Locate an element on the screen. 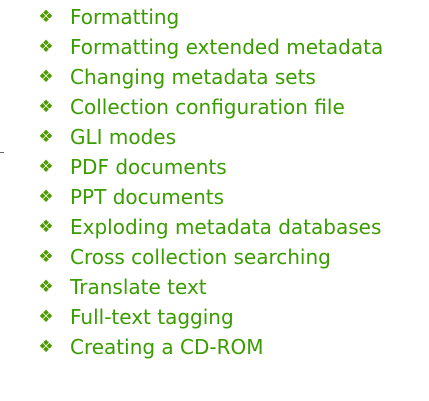 The image size is (429, 401). list-item: ❖ PPT documents is located at coordinates (130, 197).